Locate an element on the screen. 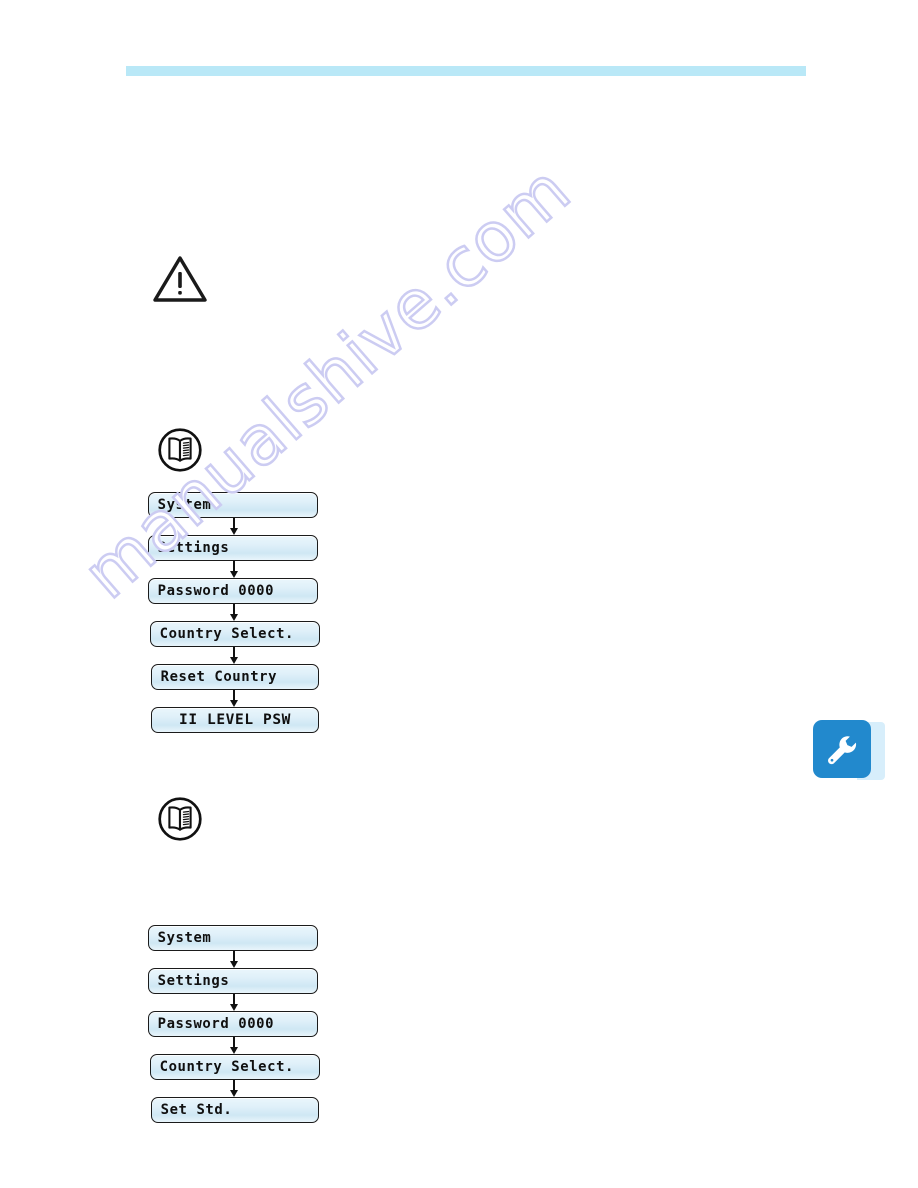 The image size is (918, 1188). lcd-text: II LEVEL PSW is located at coordinates (235, 719).